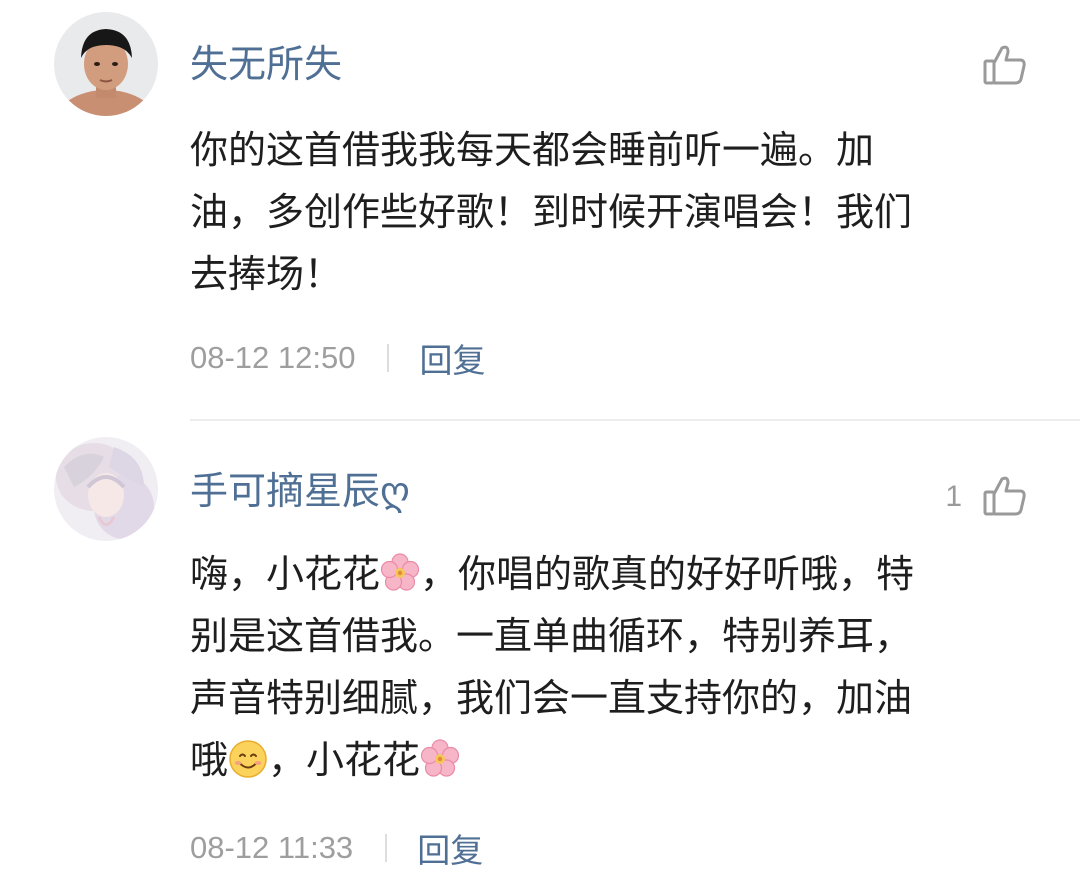 The image size is (1080, 888). What do you see at coordinates (1005, 497) in the screenshot?
I see `thumbs-up-icon` at bounding box center [1005, 497].